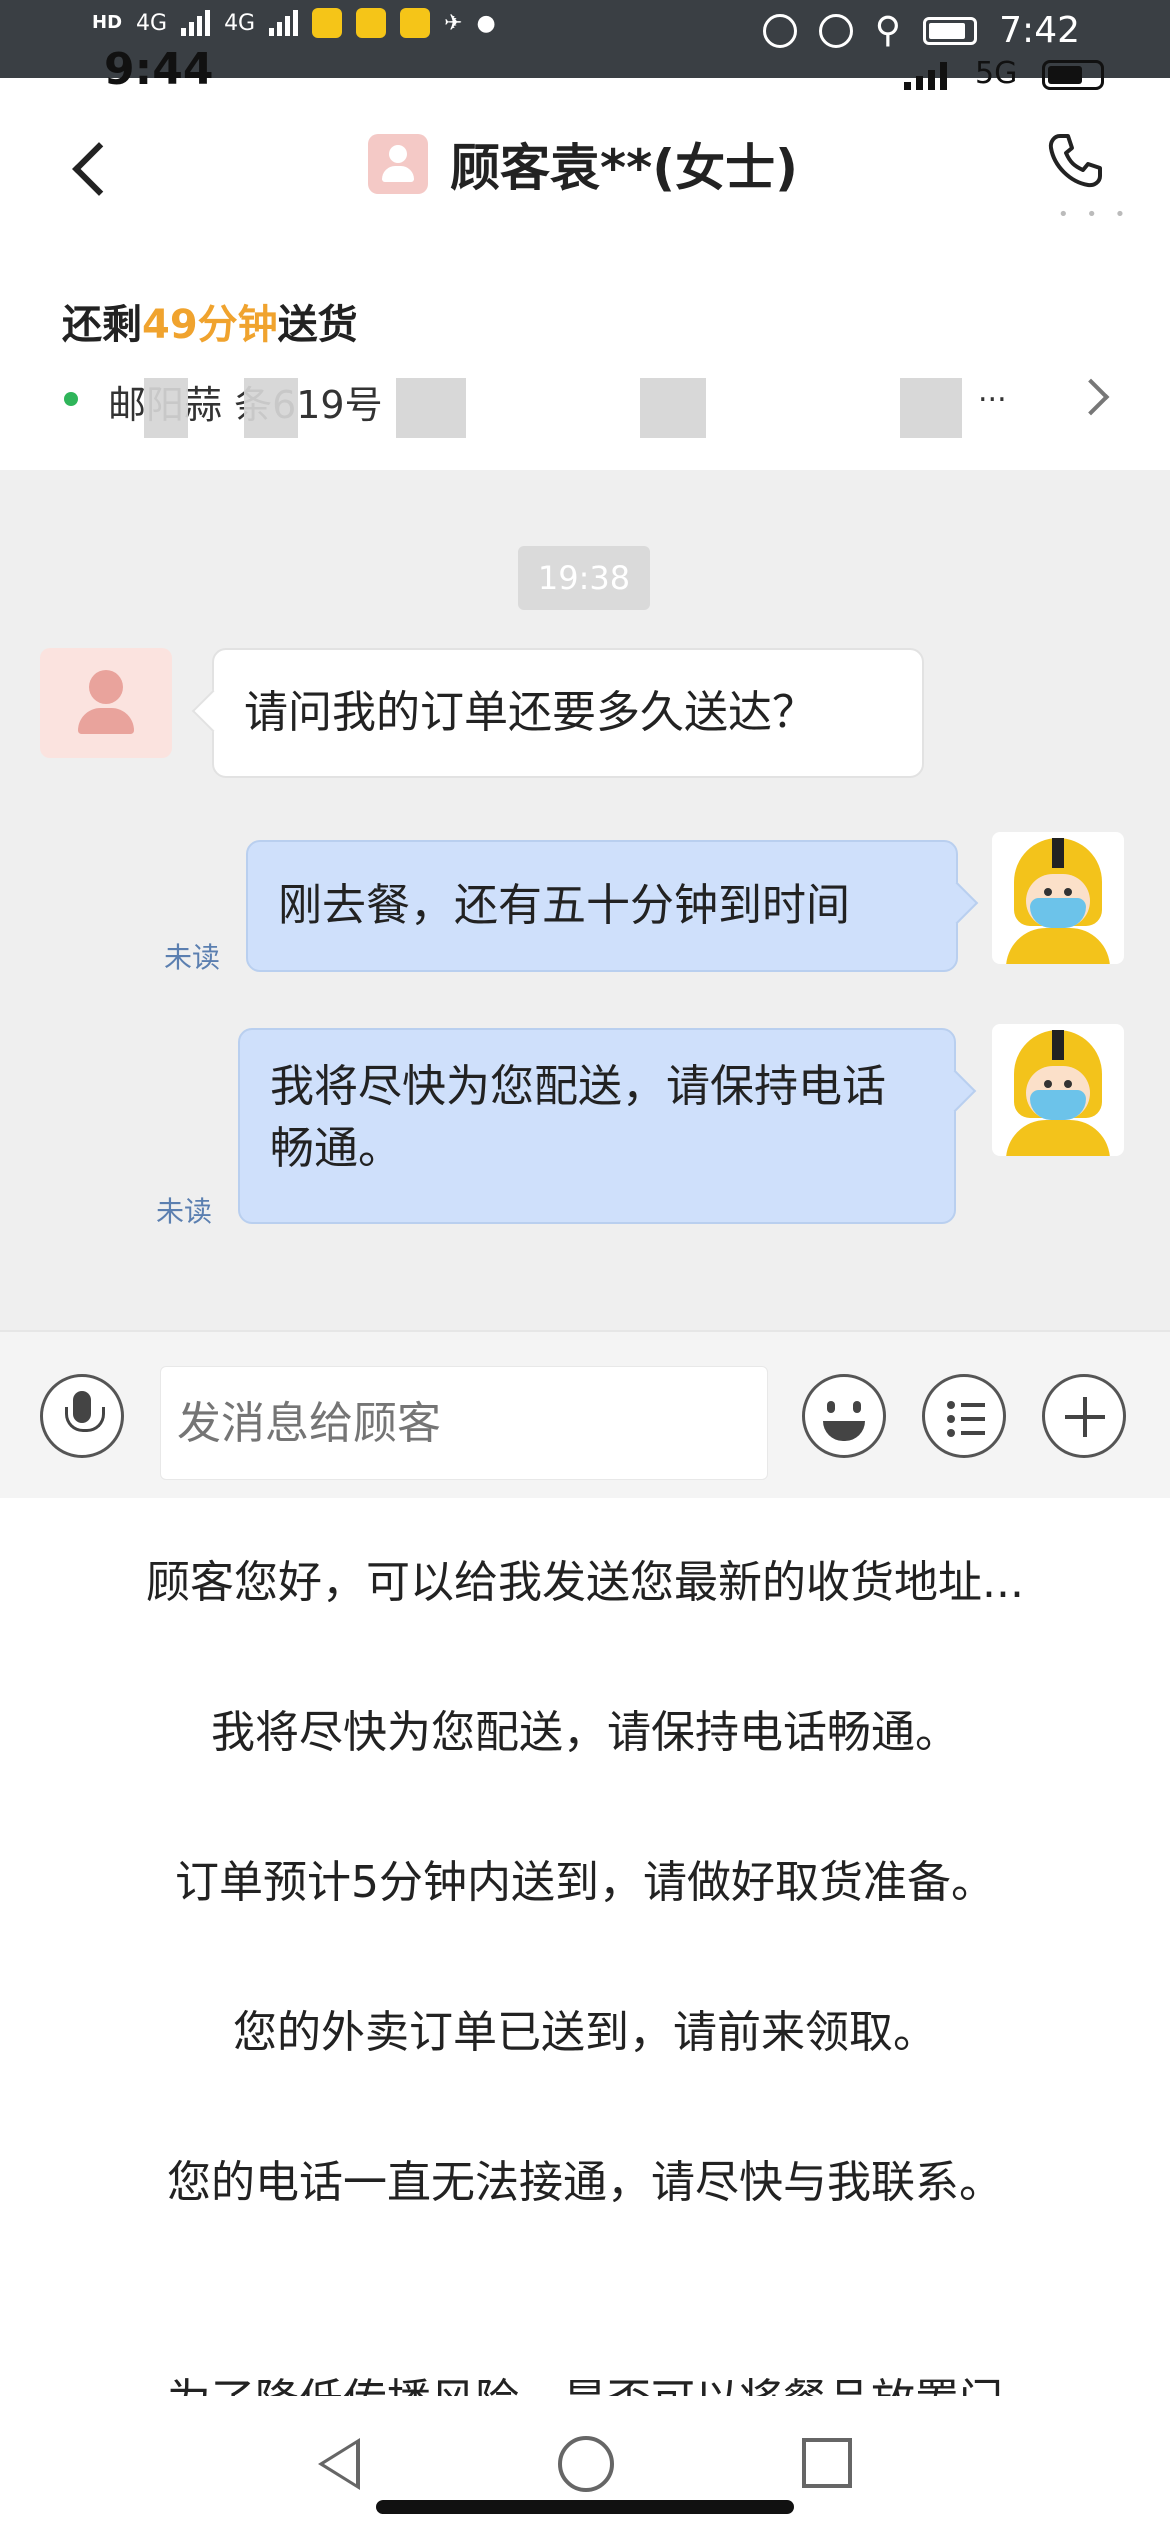  What do you see at coordinates (71, 399) in the screenshot?
I see `status-dot-icon` at bounding box center [71, 399].